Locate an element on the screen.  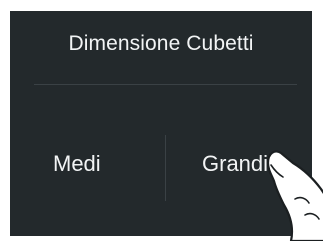
option-grandi-button: Grandi is located at coordinates (235, 164).